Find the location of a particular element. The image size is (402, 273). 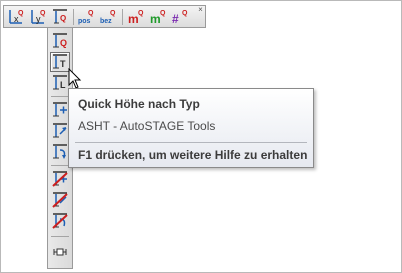

quick-number-glyph: # is located at coordinates (175, 18).